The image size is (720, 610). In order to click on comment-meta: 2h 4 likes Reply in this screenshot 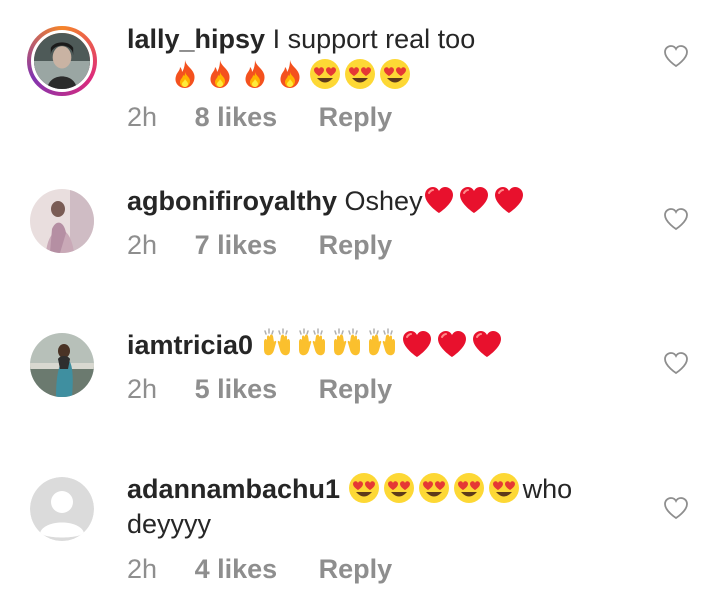, I will do `click(259, 569)`.